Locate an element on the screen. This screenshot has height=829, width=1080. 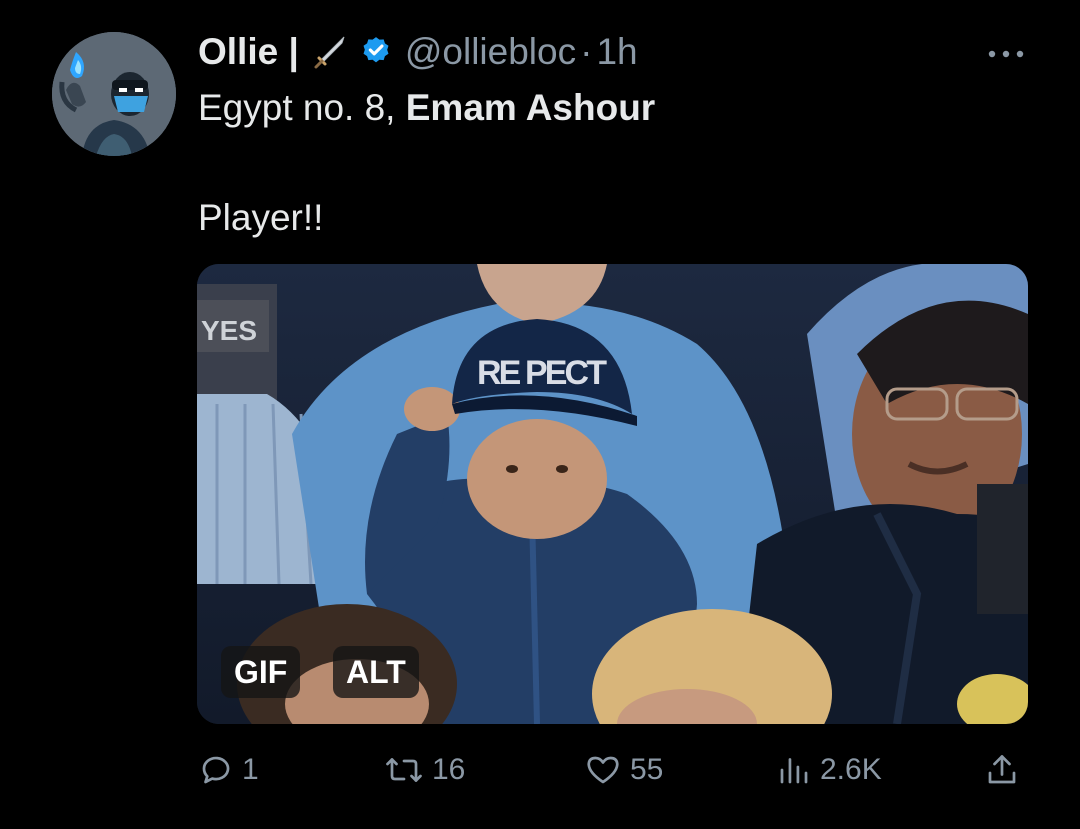
gif-badge: GIF is located at coordinates (261, 672).